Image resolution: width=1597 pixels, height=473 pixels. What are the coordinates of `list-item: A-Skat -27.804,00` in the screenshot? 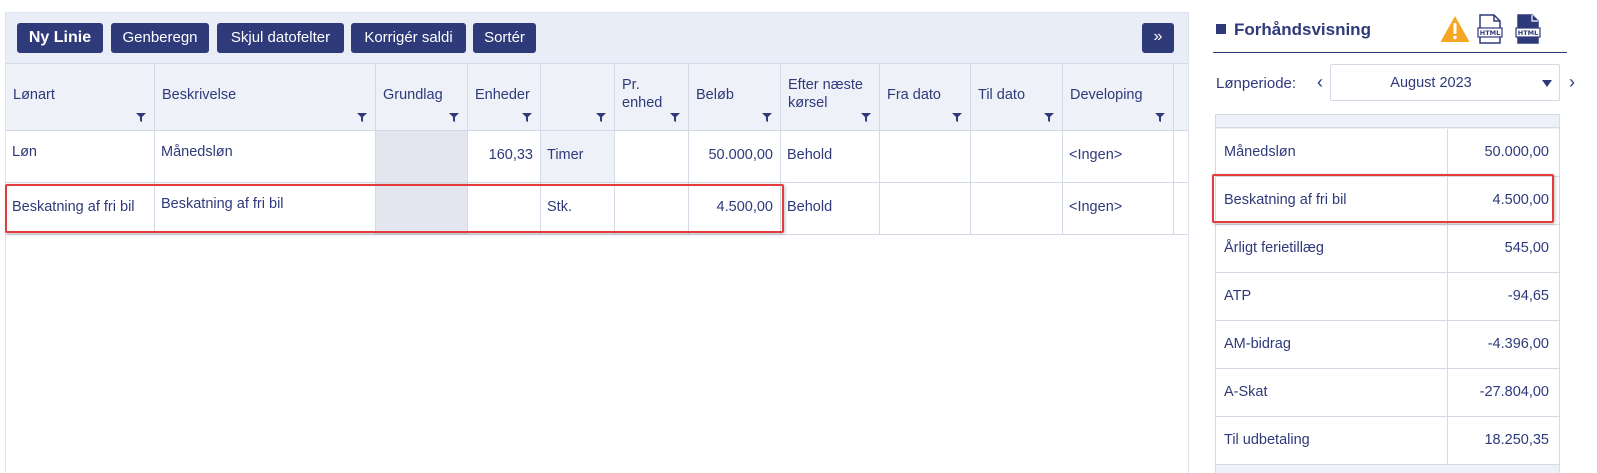 It's located at (1387, 393).